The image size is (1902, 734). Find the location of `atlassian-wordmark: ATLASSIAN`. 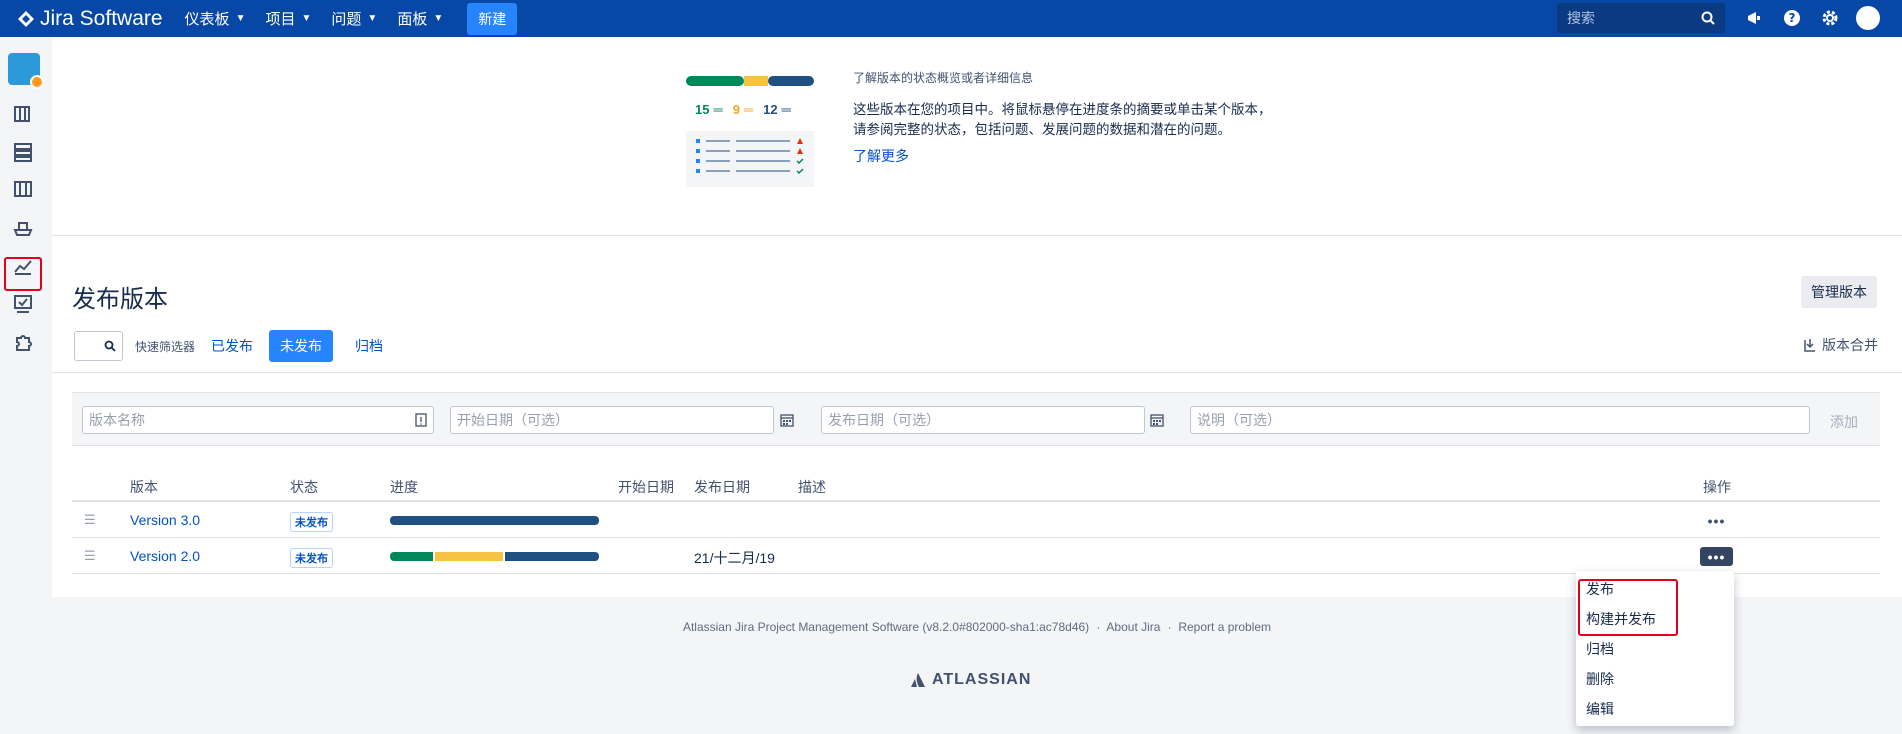

atlassian-wordmark: ATLASSIAN is located at coordinates (982, 679).